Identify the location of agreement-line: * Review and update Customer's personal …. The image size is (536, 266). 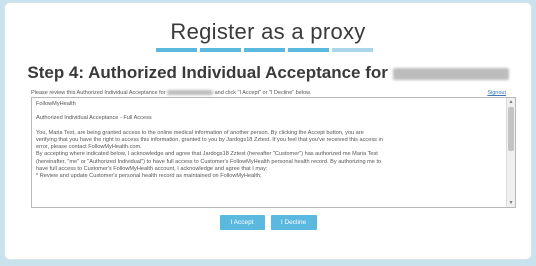
(149, 176).